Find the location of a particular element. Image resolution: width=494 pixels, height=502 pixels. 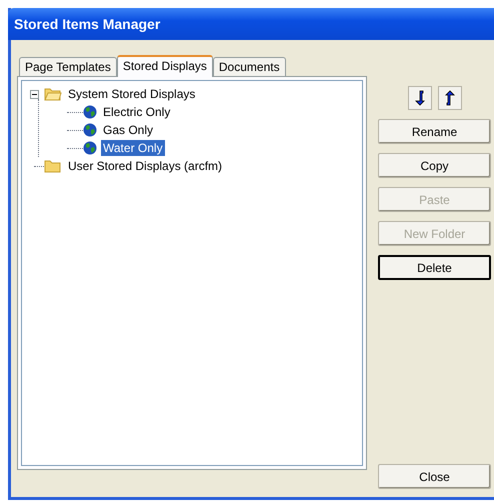

tab: Page Templates is located at coordinates (68, 66).